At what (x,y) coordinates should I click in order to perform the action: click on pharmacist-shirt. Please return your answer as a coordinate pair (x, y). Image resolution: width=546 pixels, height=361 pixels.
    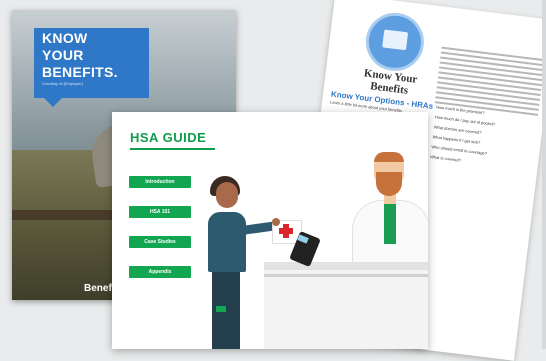
    Looking at the image, I should click on (390, 224).